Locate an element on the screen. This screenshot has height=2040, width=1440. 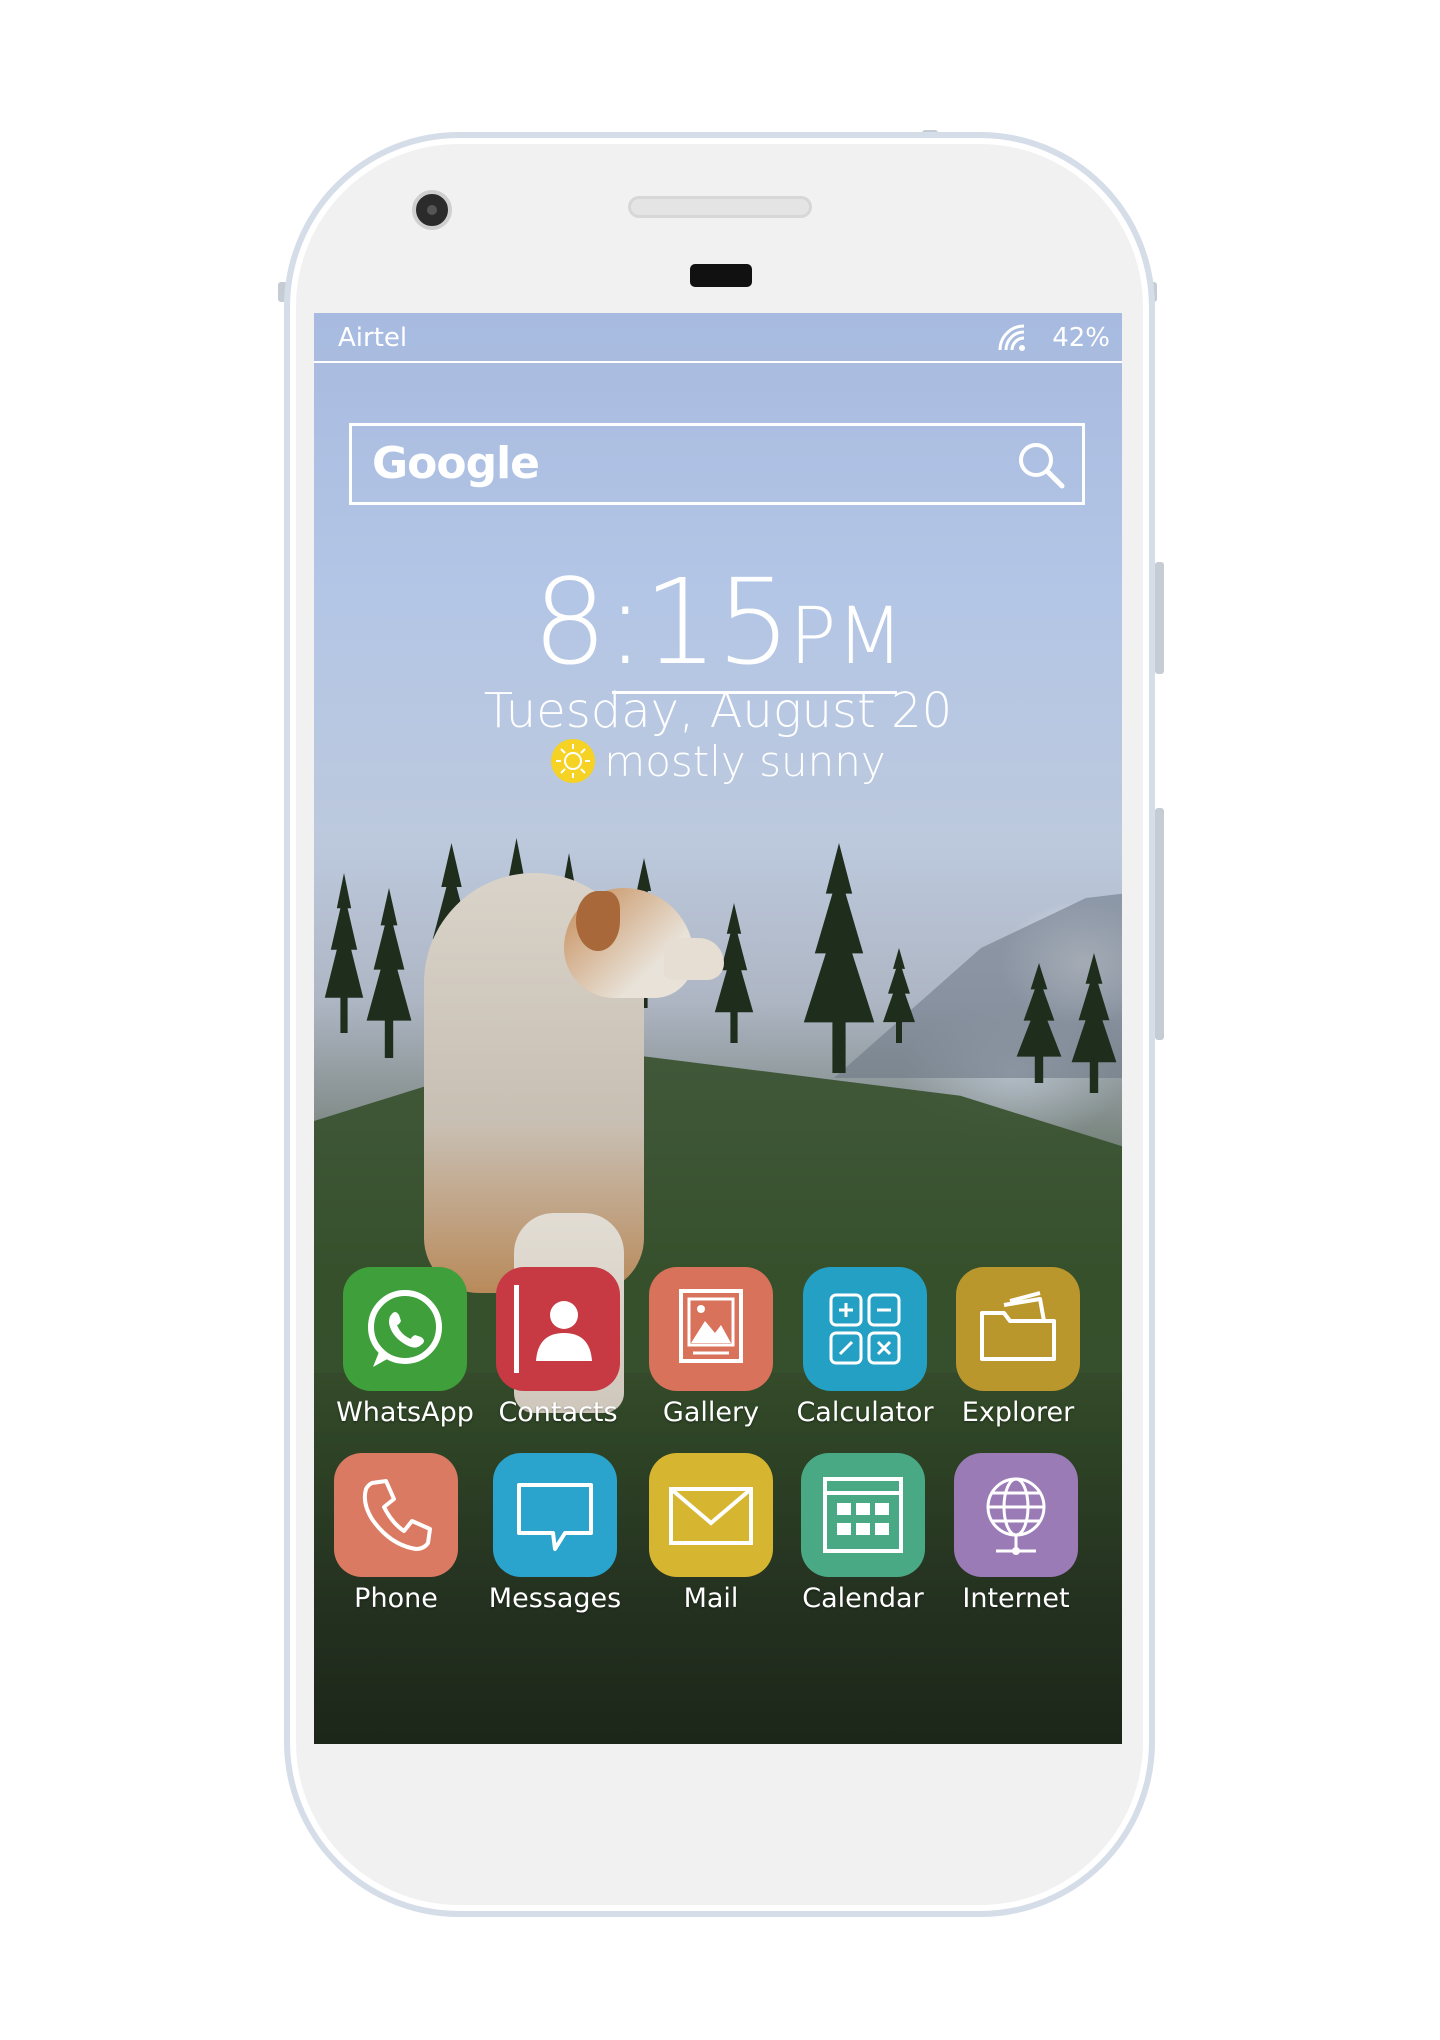
front-camera is located at coordinates (432, 210).